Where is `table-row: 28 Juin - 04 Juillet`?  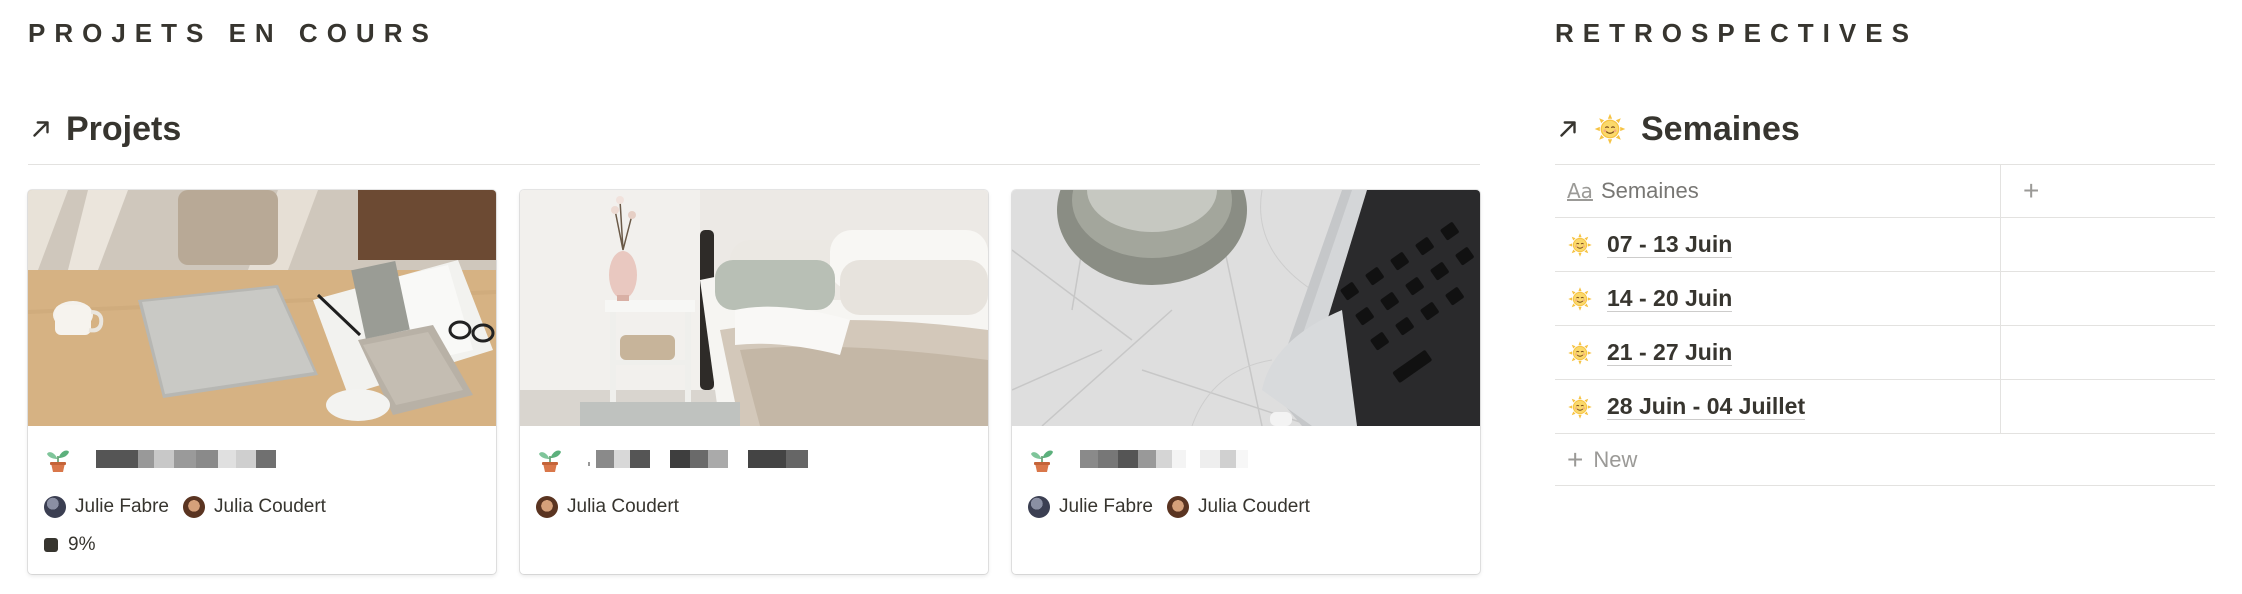
table-row: 28 Juin - 04 Juillet is located at coordinates (1885, 407).